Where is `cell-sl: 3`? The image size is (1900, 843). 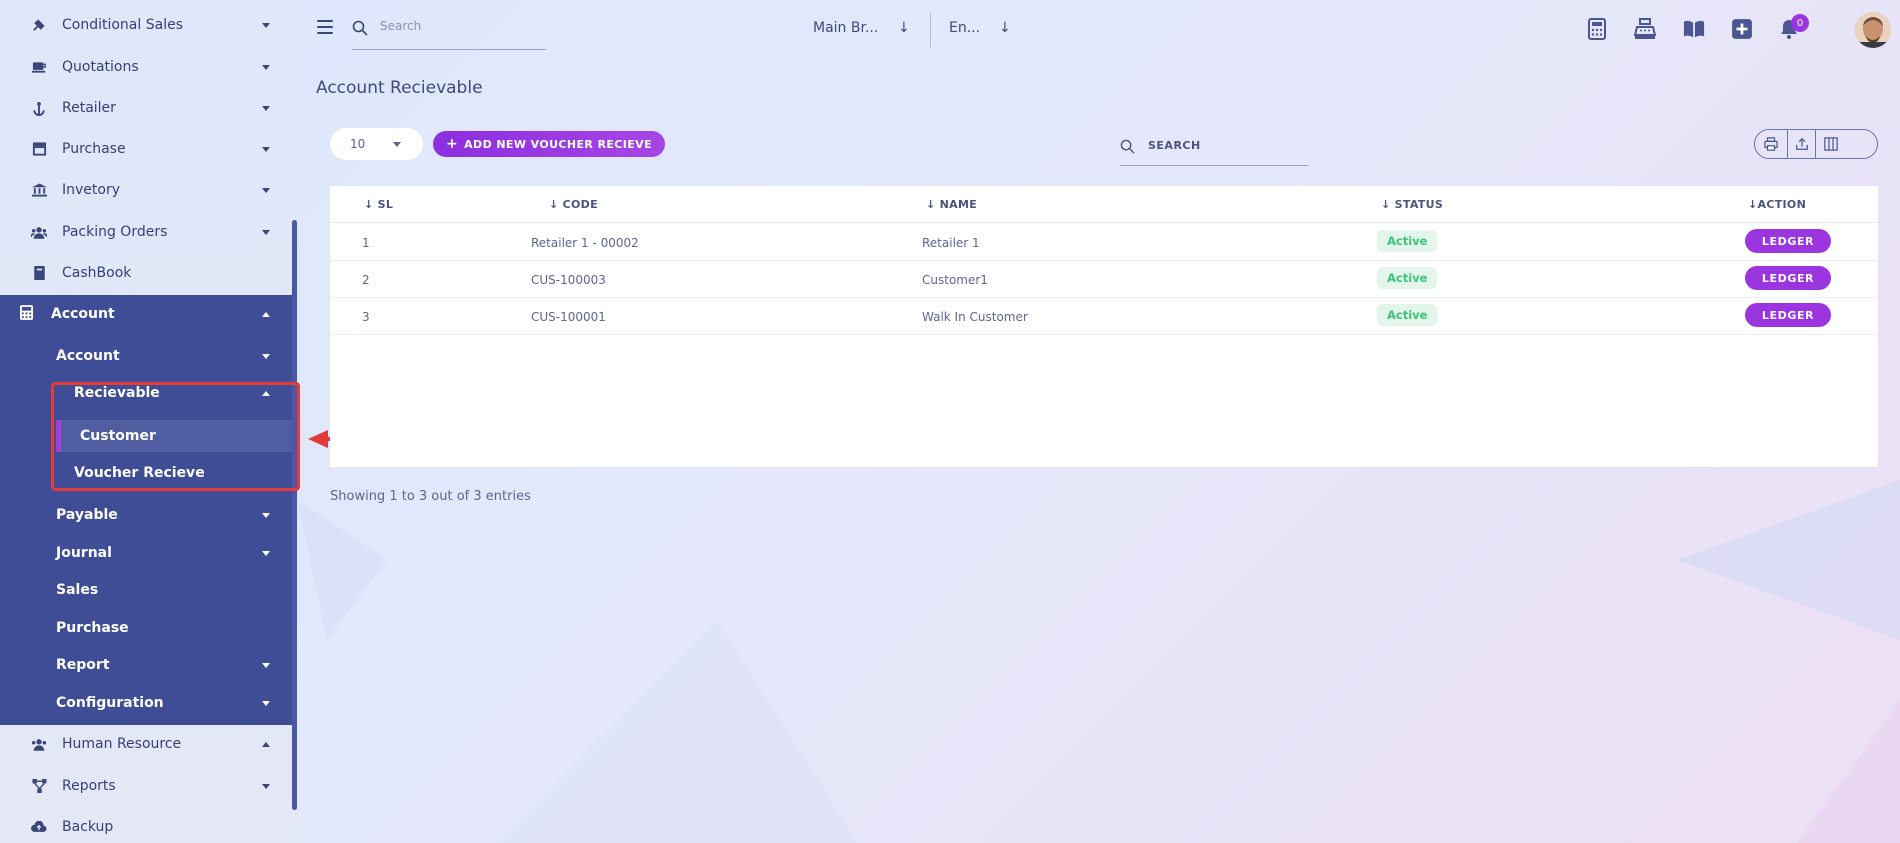 cell-sl: 3 is located at coordinates (366, 317).